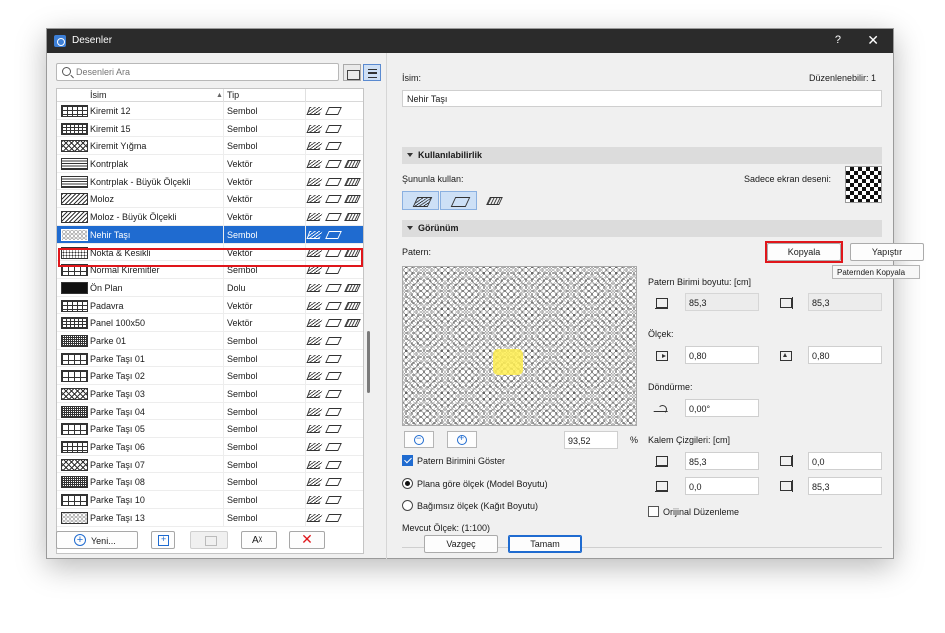 The width and height of the screenshot is (945, 633). Describe the element at coordinates (845, 486) in the screenshot. I see `pen-line-4-field: 85,3` at that location.